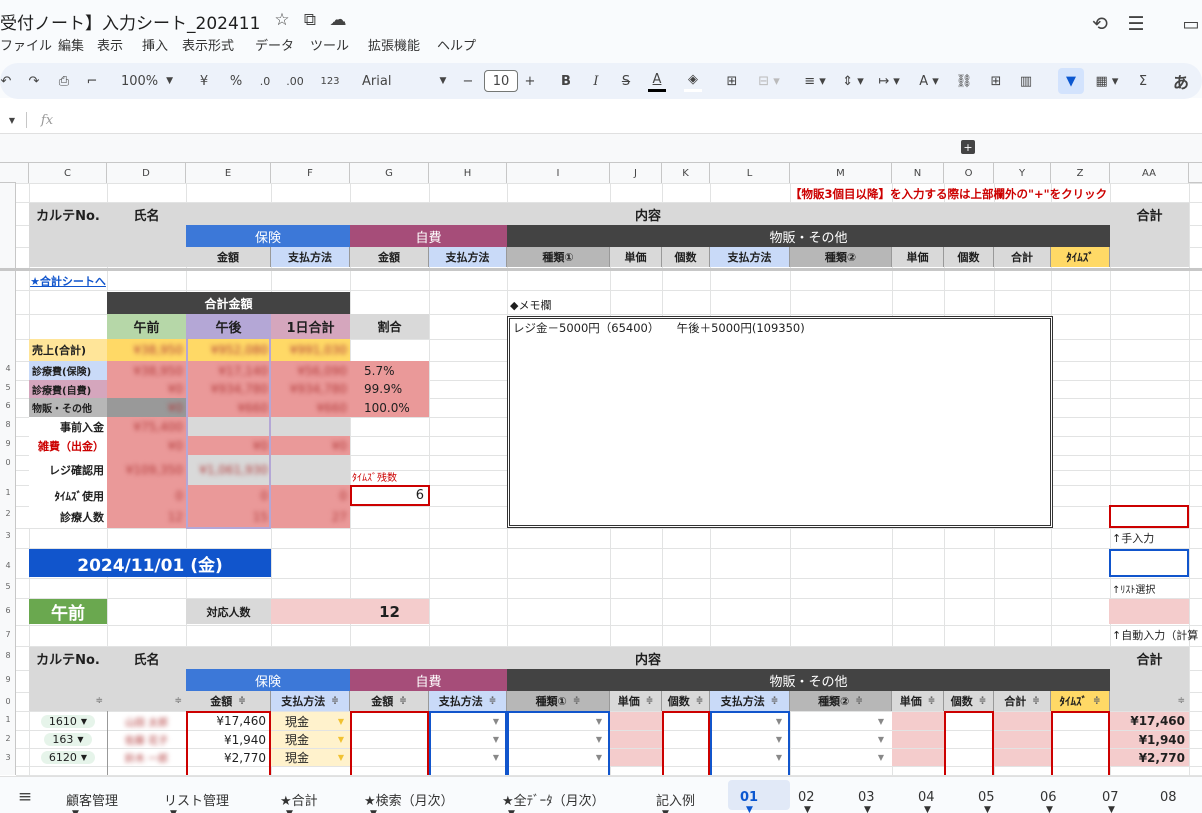 Image resolution: width=1202 pixels, height=813 pixels. I want to click on sheet-tab-8: 03 ▼, so click(866, 801).